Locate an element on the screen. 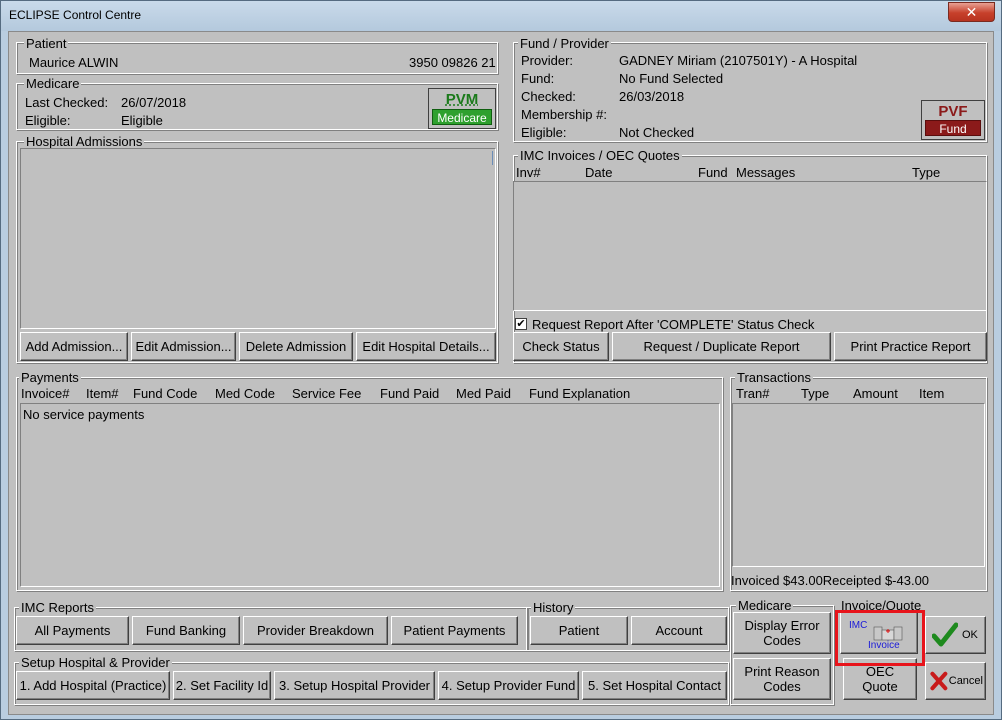 The height and width of the screenshot is (720, 1002). setup-group-label: Setup Hospital & Provider is located at coordinates (95, 662).